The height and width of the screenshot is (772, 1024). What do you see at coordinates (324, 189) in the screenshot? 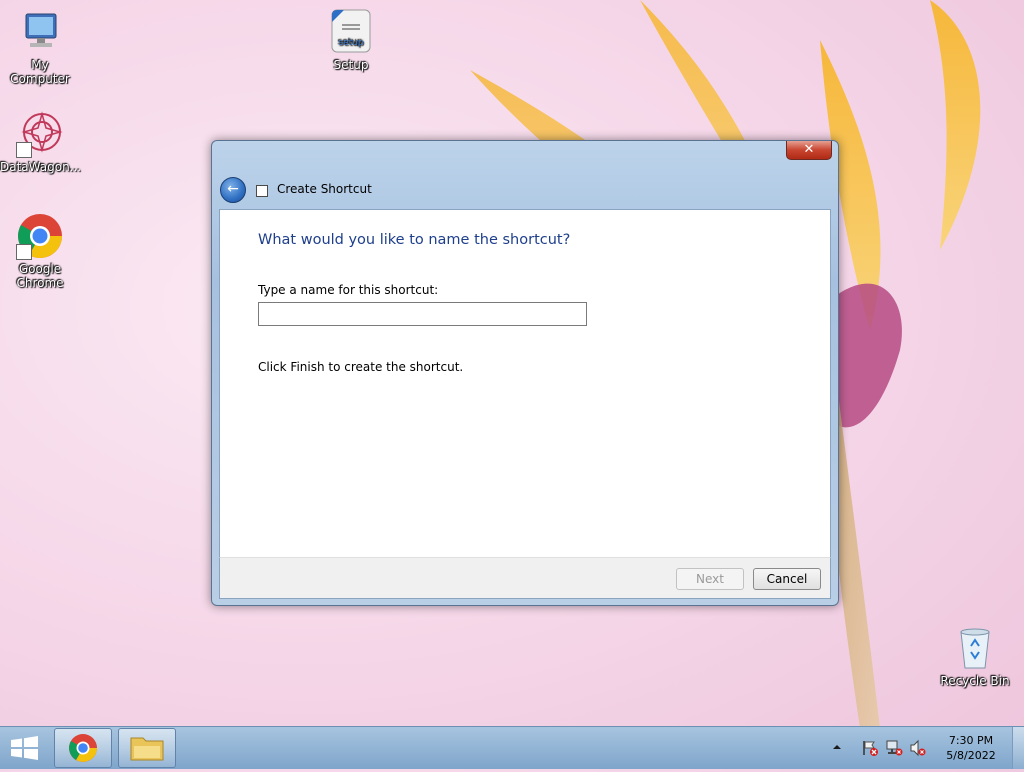
I see `dialog-title: Create Shortcut` at bounding box center [324, 189].